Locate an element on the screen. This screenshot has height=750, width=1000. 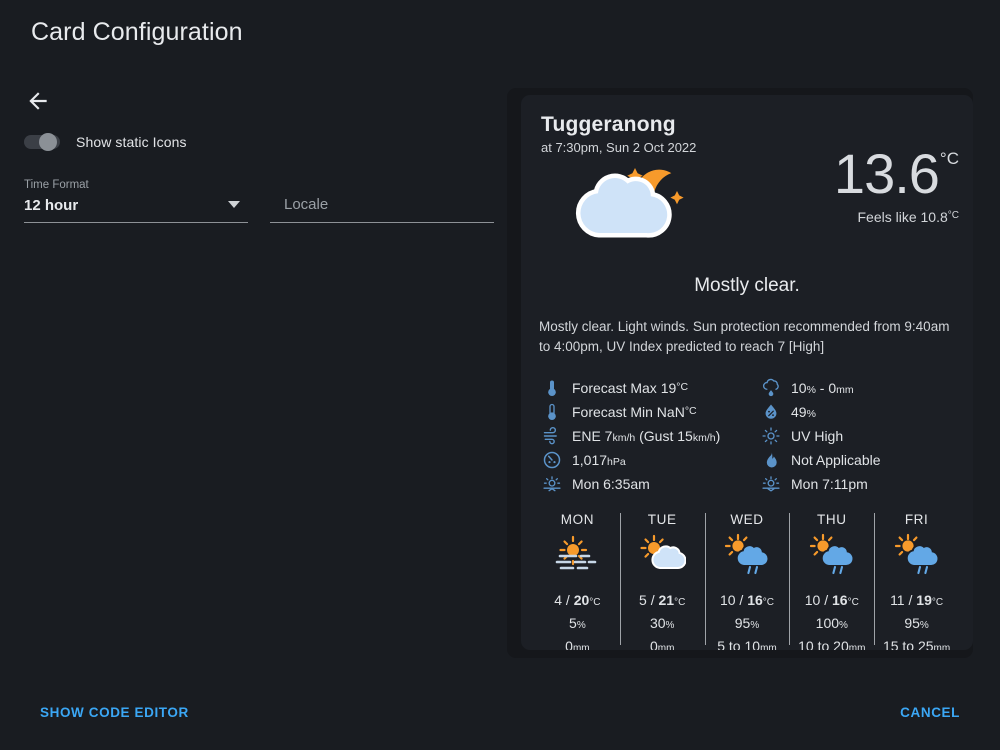
thermometer-low-icon is located at coordinates (552, 411).